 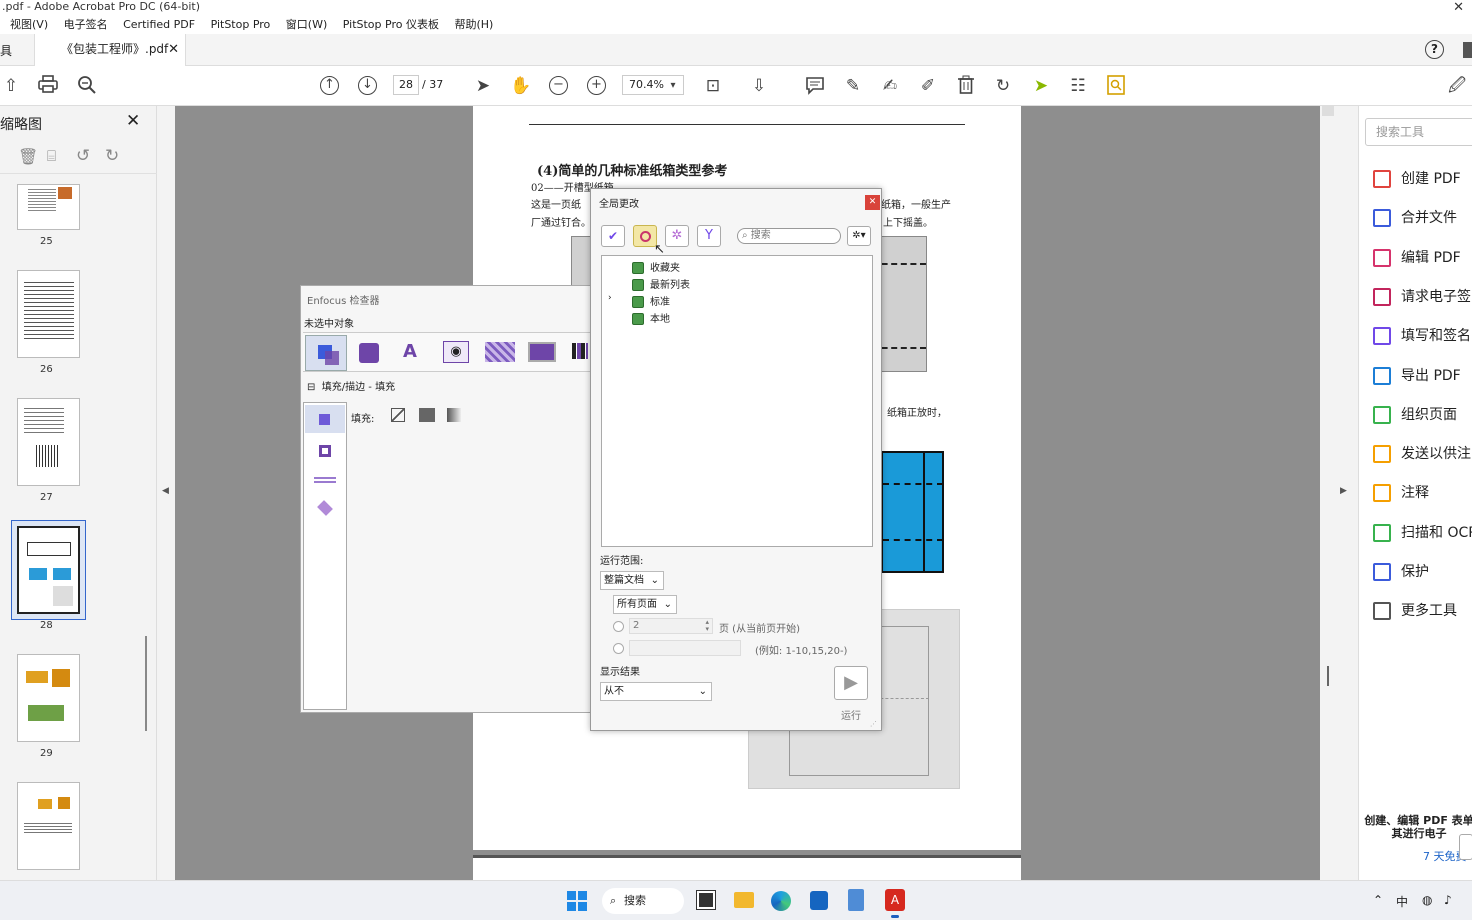 What do you see at coordinates (713, 86) in the screenshot?
I see `fit-page-icon: ⊡` at bounding box center [713, 86].